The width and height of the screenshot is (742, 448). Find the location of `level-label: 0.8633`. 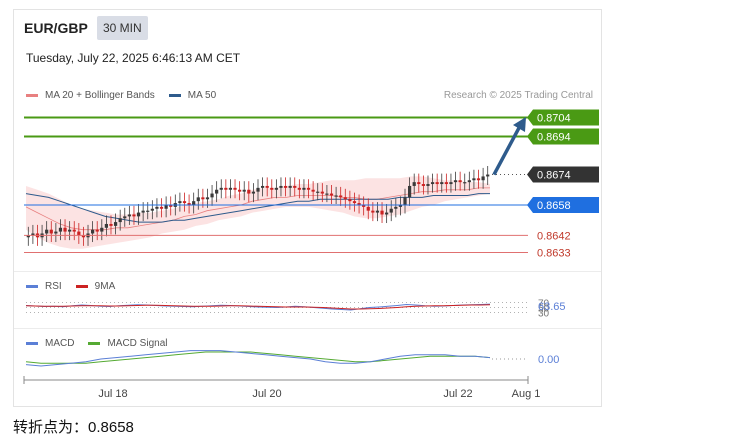

level-label: 0.8633 is located at coordinates (554, 253).